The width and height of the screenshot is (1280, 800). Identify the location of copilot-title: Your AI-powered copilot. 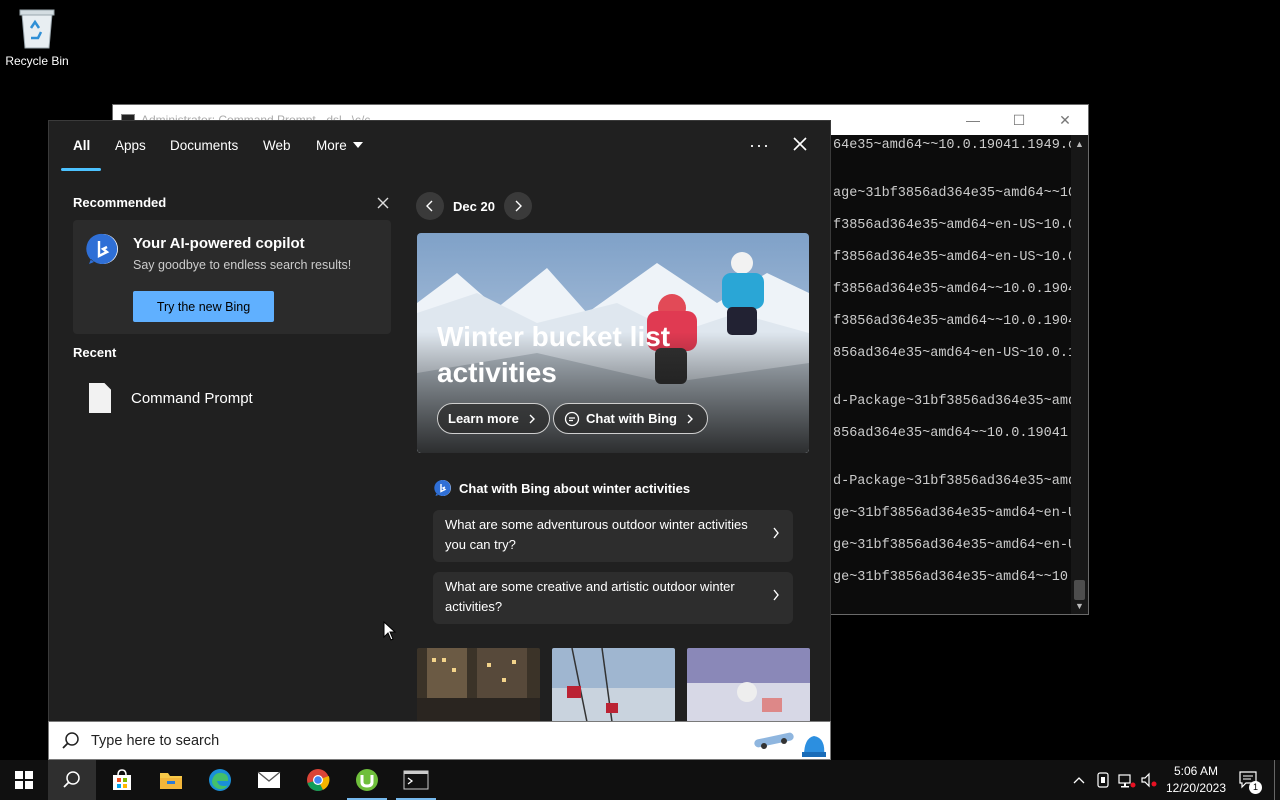
(219, 243).